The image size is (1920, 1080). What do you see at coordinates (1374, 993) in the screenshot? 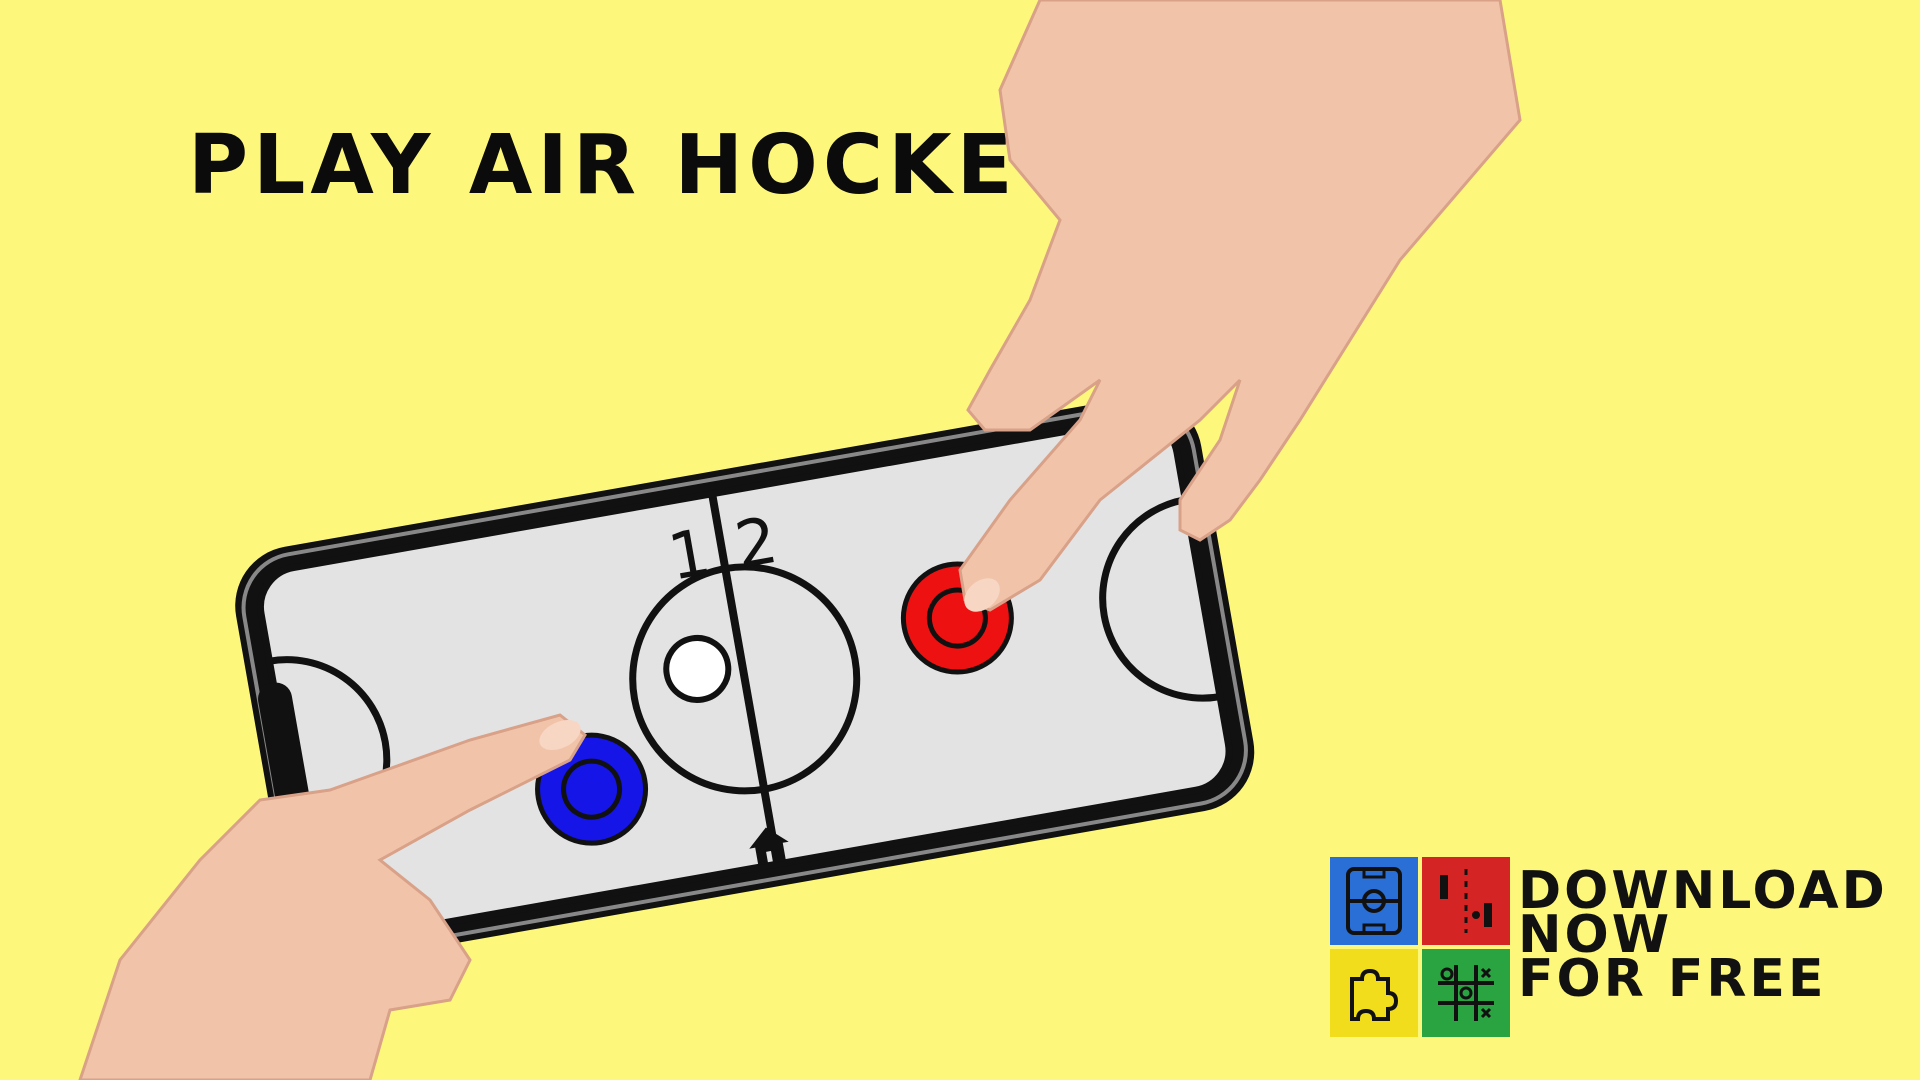
I see `puzzle-icon` at bounding box center [1374, 993].